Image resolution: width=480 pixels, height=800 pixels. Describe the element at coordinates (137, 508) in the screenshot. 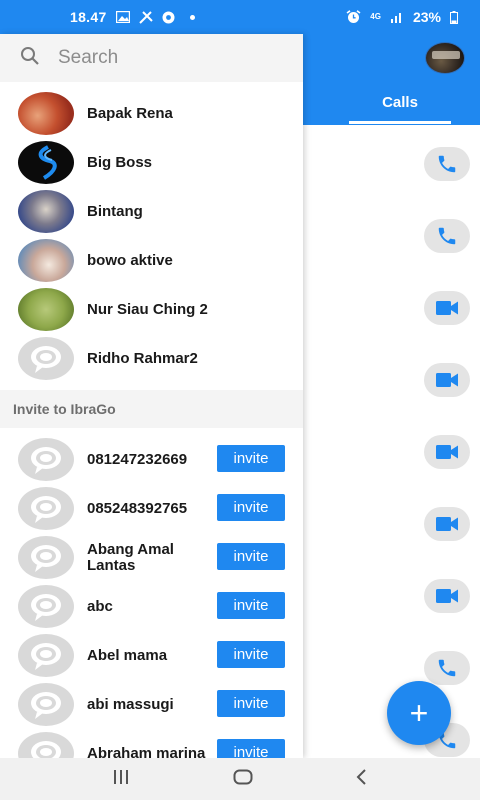

I see `invite-contact-name: 085248392765` at that location.